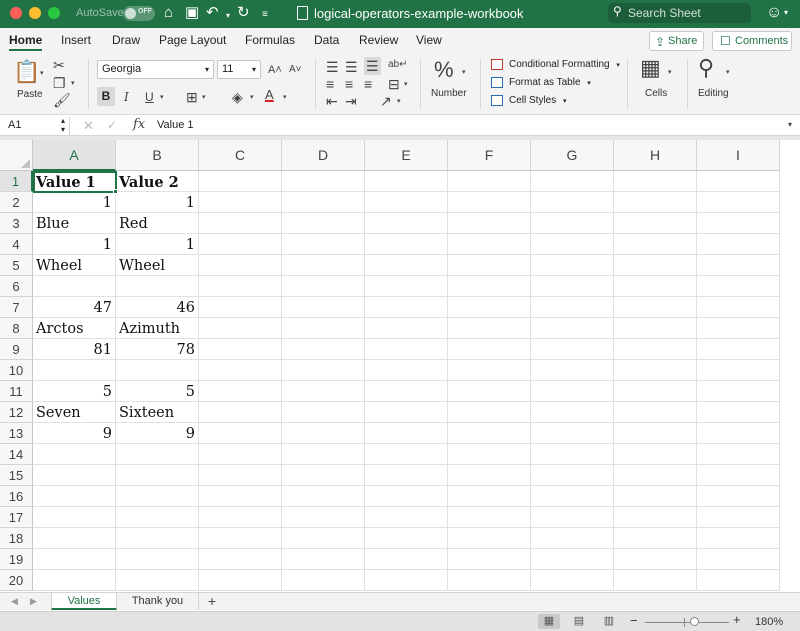 The height and width of the screenshot is (631, 800). Describe the element at coordinates (752, 41) in the screenshot. I see `comments-button: ☐ Comments` at that location.